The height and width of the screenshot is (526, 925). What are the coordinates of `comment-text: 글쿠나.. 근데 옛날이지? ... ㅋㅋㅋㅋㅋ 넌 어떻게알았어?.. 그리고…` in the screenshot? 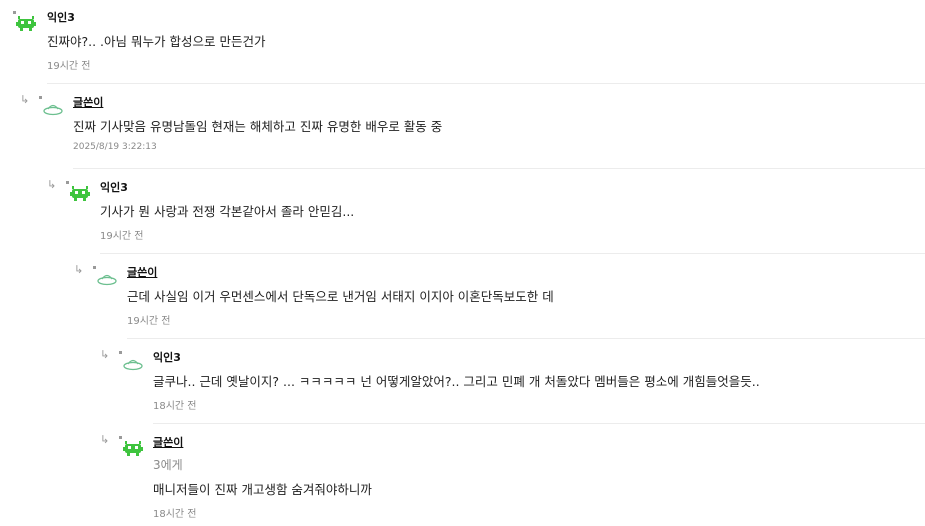 It's located at (456, 381).